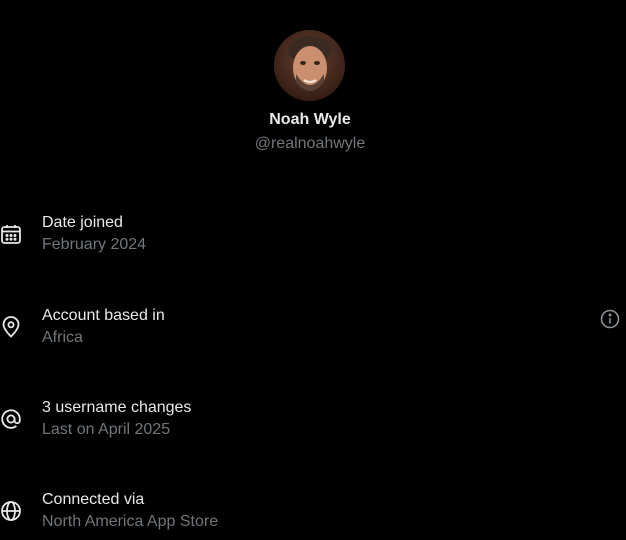  I want to click on profile-handle: @realnoahwyle, so click(310, 144).